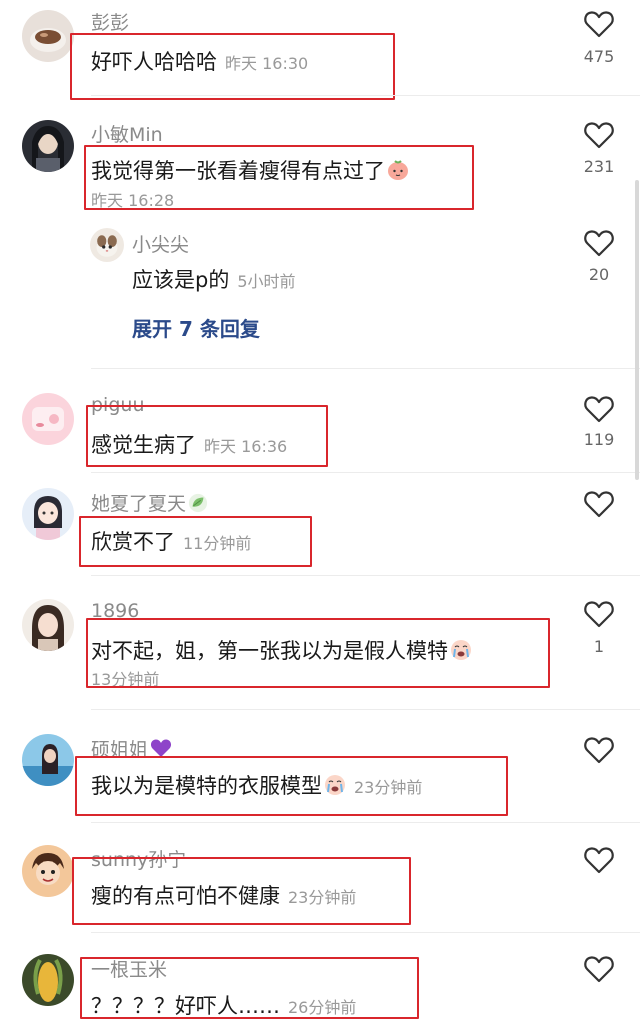 Image resolution: width=640 pixels, height=1021 pixels. What do you see at coordinates (127, 133) in the screenshot?
I see `username: 小敏Min` at bounding box center [127, 133].